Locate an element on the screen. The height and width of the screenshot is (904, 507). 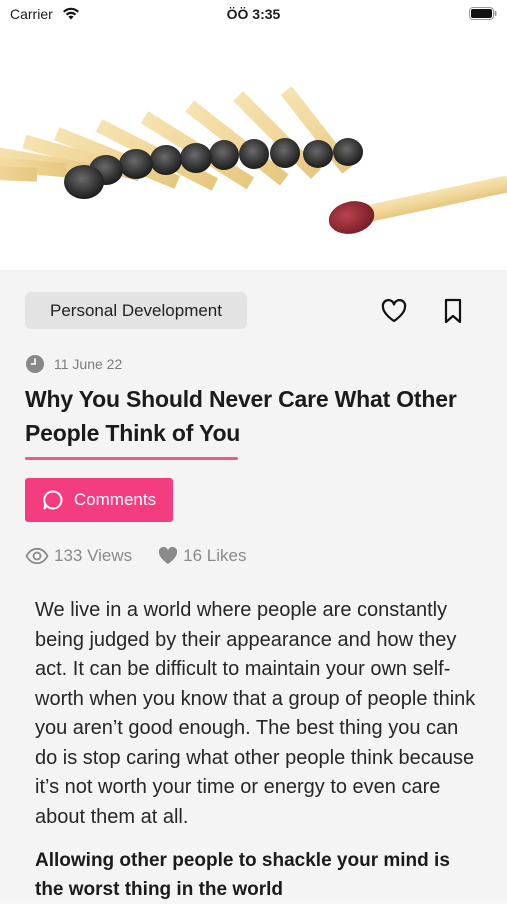
bookmark-icon is located at coordinates (453, 311).